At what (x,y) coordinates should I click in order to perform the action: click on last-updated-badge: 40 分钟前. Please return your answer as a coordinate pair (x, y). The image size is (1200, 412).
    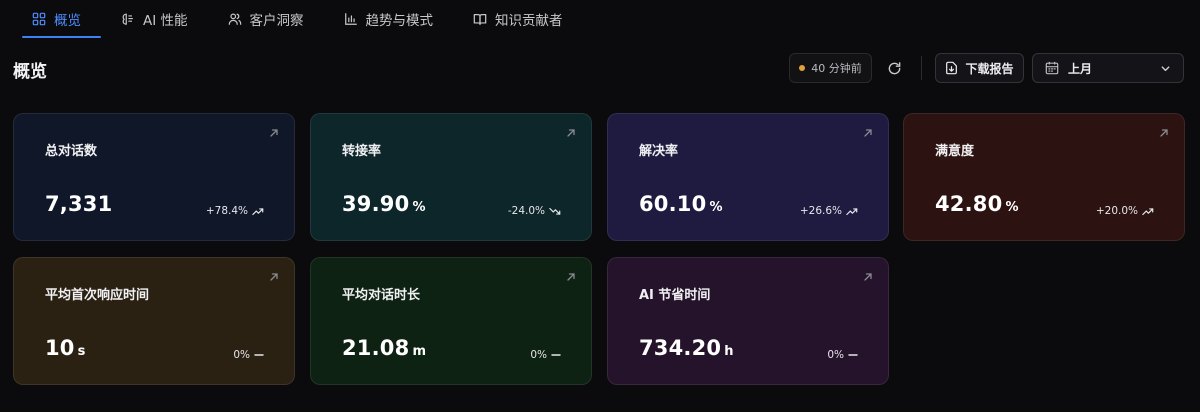
    Looking at the image, I should click on (830, 68).